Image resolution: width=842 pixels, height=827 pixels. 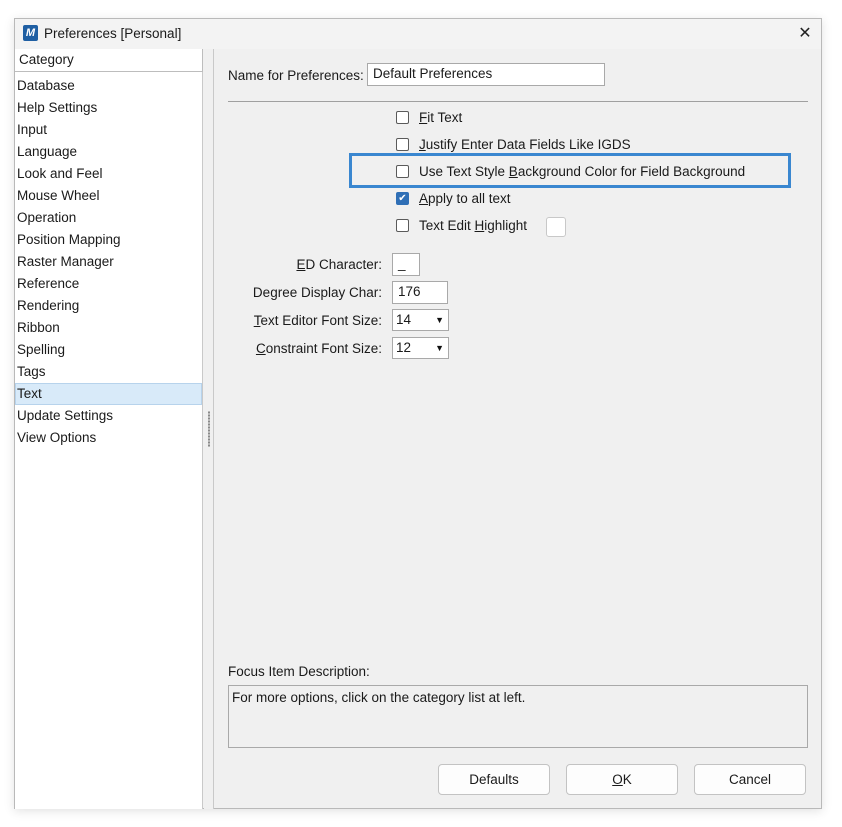 What do you see at coordinates (108, 394) in the screenshot?
I see `category-item-text: Text` at bounding box center [108, 394].